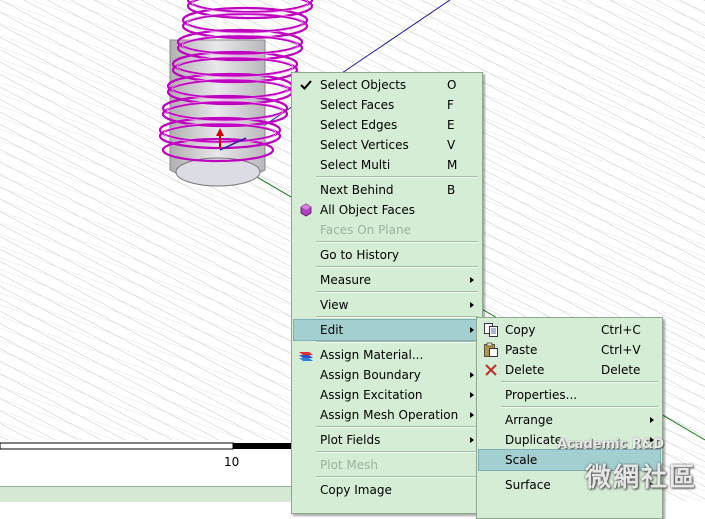 The height and width of the screenshot is (519, 705). Describe the element at coordinates (306, 85) in the screenshot. I see `checkmark-icon` at that location.